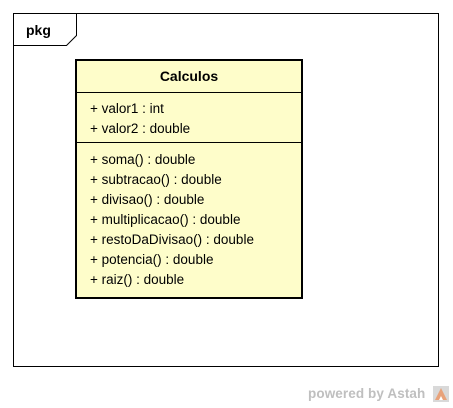 This screenshot has height=408, width=453. What do you see at coordinates (137, 279) in the screenshot?
I see `operation-raiz: + raiz() : double` at bounding box center [137, 279].